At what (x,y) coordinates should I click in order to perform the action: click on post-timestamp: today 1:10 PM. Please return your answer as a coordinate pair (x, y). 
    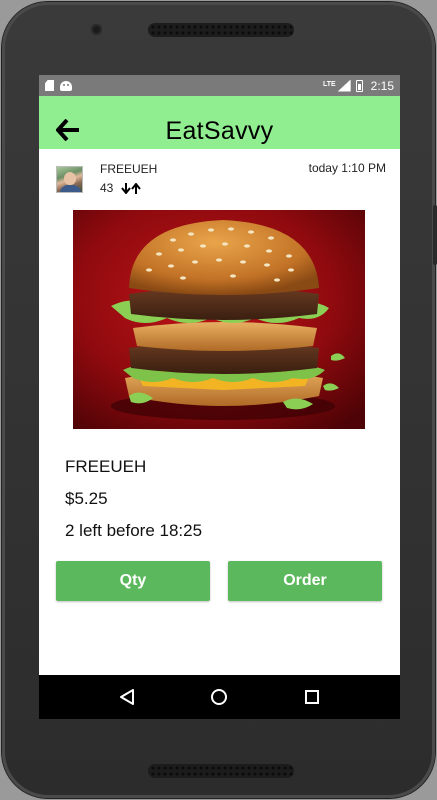
    Looking at the image, I should click on (347, 168).